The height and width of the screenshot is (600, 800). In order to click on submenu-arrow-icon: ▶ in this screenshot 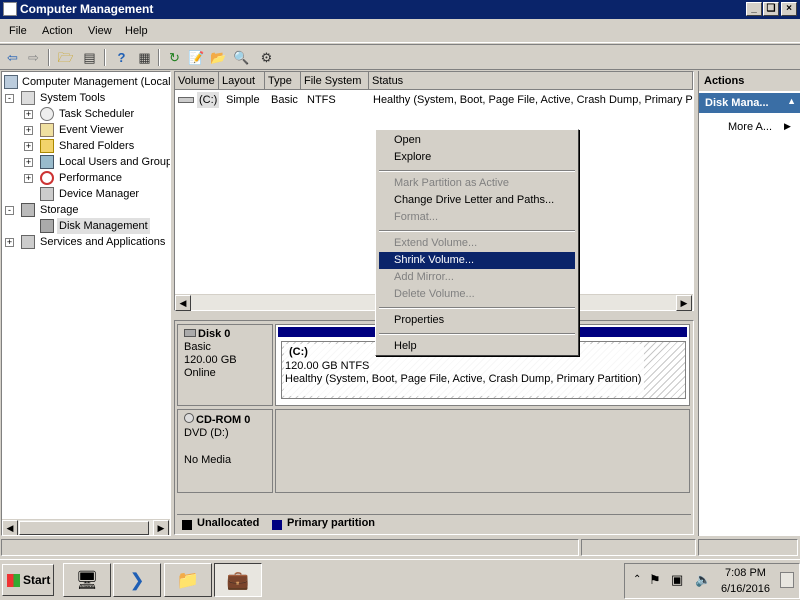, I will do `click(787, 126)`.